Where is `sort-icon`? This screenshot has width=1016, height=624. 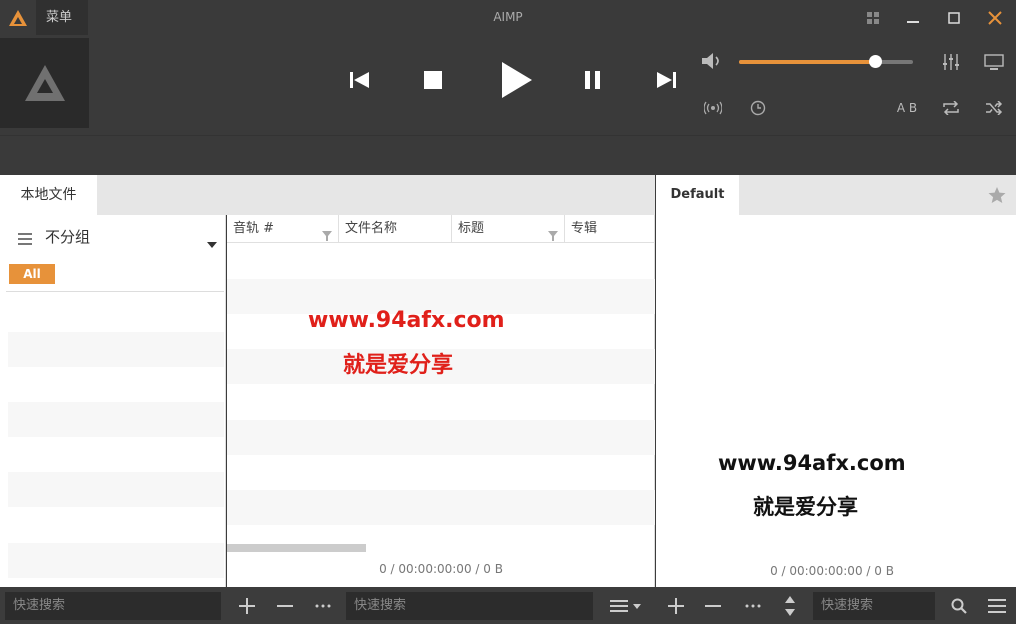
sort-icon is located at coordinates (790, 606).